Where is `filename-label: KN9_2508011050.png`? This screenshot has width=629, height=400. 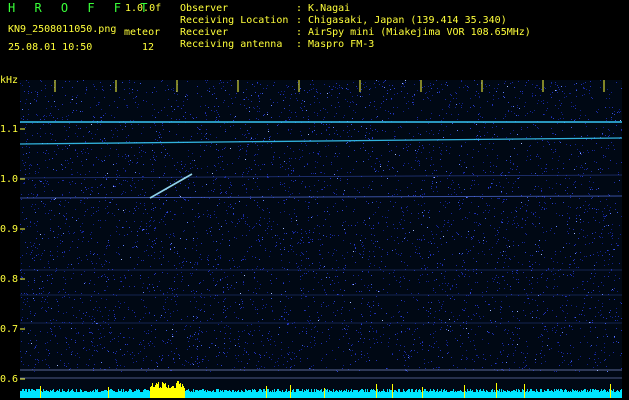 filename-label: KN9_2508011050.png is located at coordinates (62, 29).